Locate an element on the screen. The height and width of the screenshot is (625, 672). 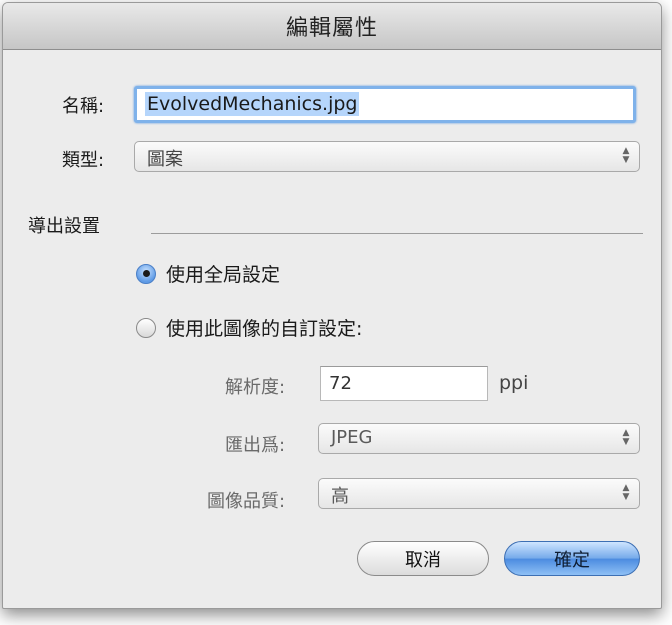
radio-custom-settings: 使用此圖像的自訂設定: is located at coordinates (249, 327).